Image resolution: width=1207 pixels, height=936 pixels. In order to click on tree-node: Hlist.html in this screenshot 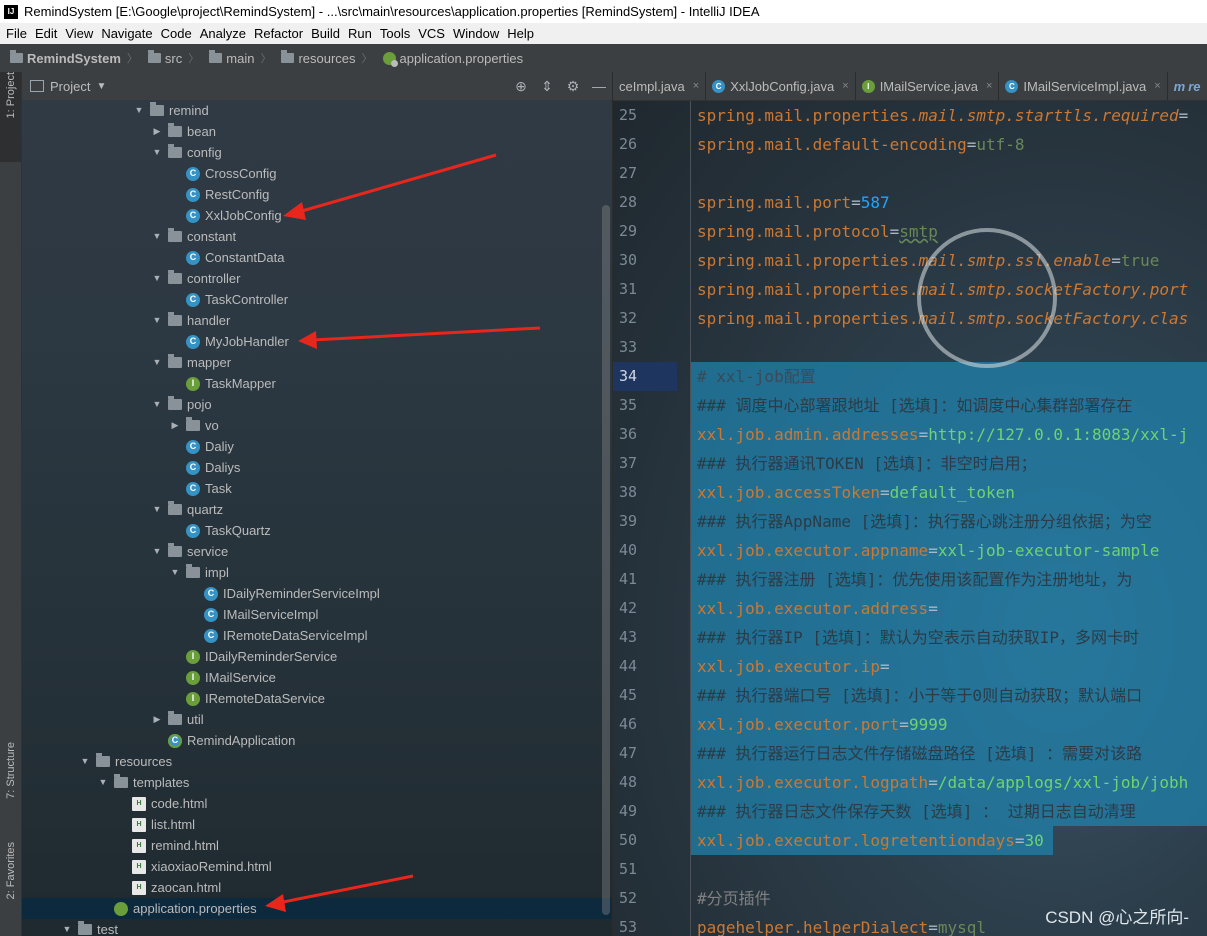, I will do `click(155, 824)`.